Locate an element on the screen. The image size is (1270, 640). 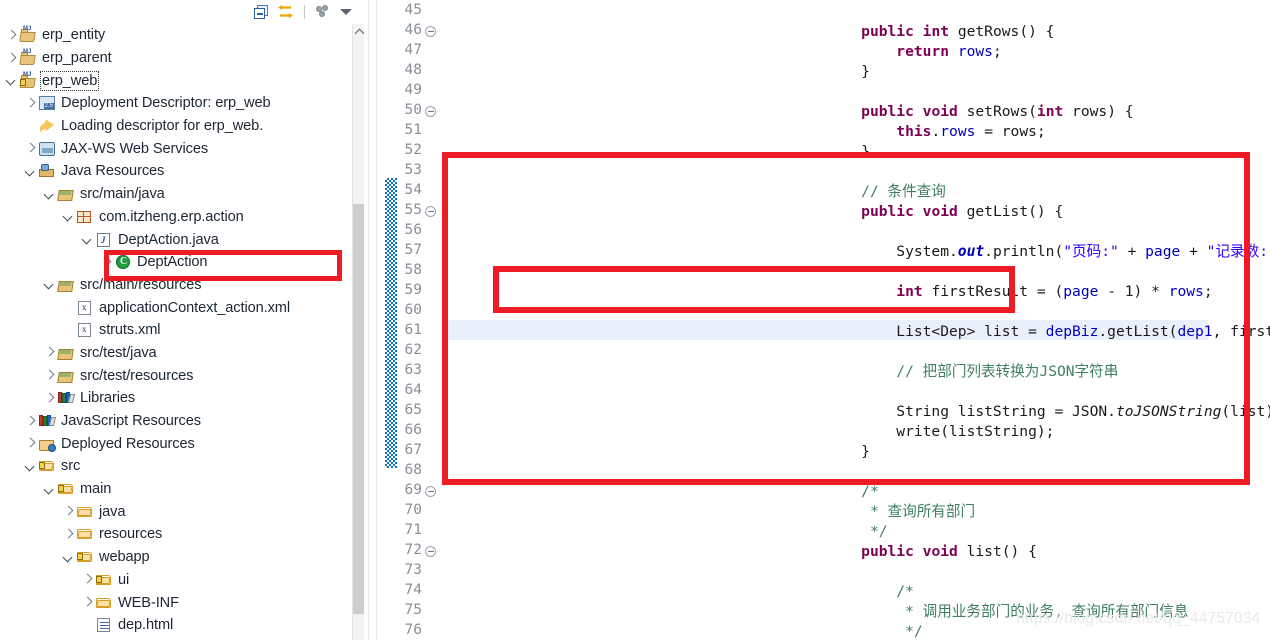
code-line: write(listString); is located at coordinates (940, 432).